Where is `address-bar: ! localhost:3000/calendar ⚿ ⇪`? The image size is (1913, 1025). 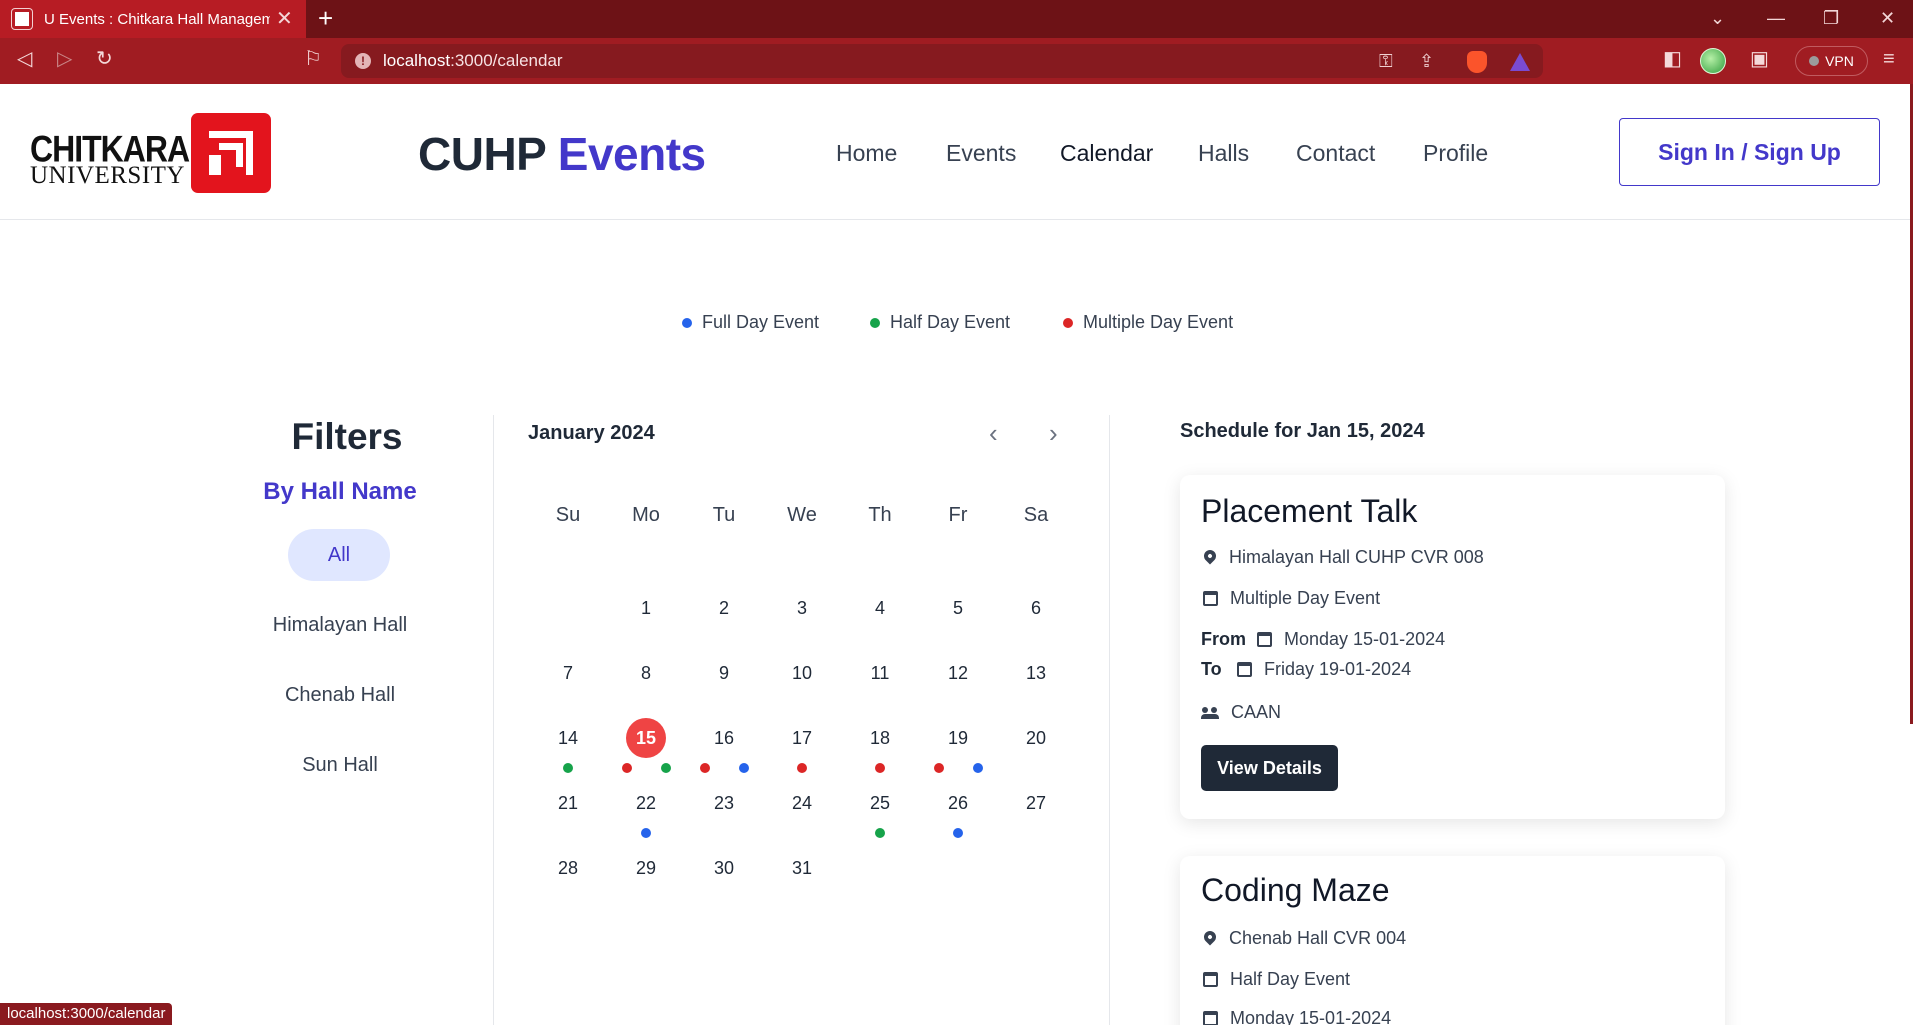
address-bar: ! localhost:3000/calendar ⚿ ⇪ is located at coordinates (942, 61).